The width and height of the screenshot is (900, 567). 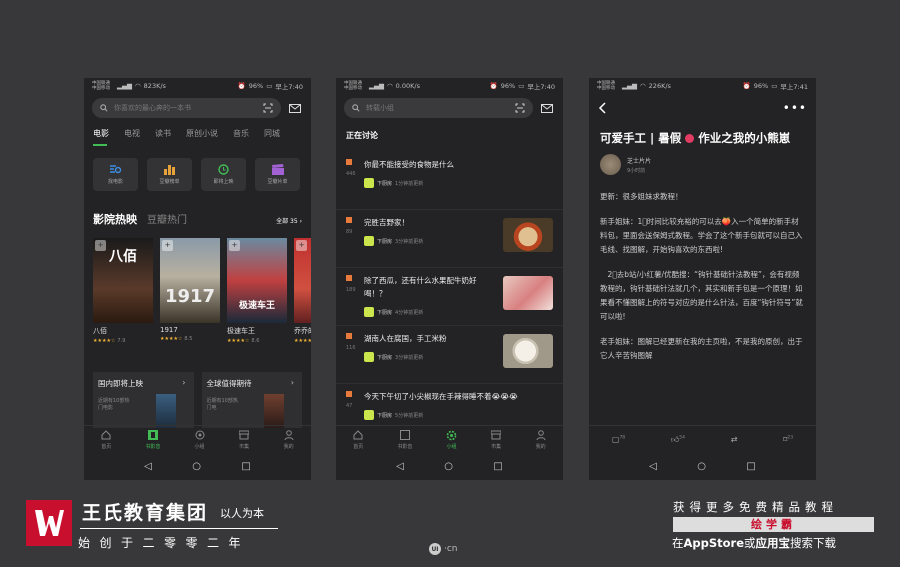 What do you see at coordinates (123, 280) in the screenshot?
I see `movie-poster: + 八佰` at bounding box center [123, 280].